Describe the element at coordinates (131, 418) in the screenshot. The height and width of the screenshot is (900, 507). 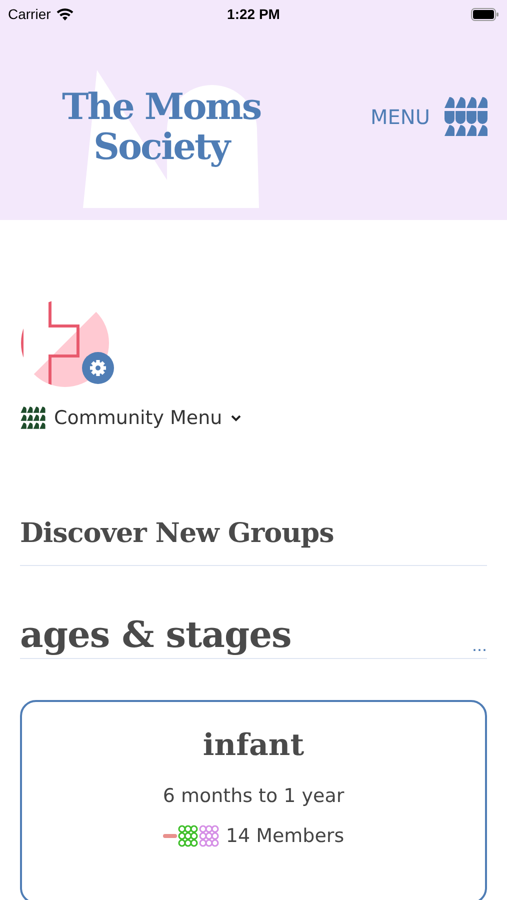
I see `community-menu-button: Community Menu` at that location.